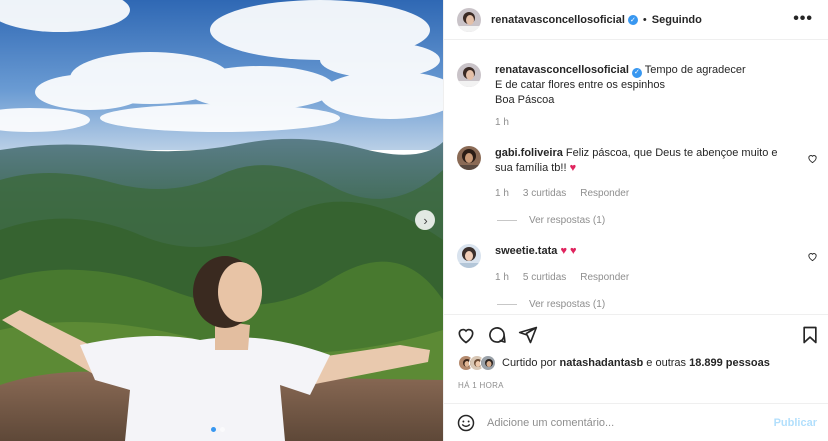  What do you see at coordinates (497, 335) in the screenshot?
I see `comment-icon` at bounding box center [497, 335].